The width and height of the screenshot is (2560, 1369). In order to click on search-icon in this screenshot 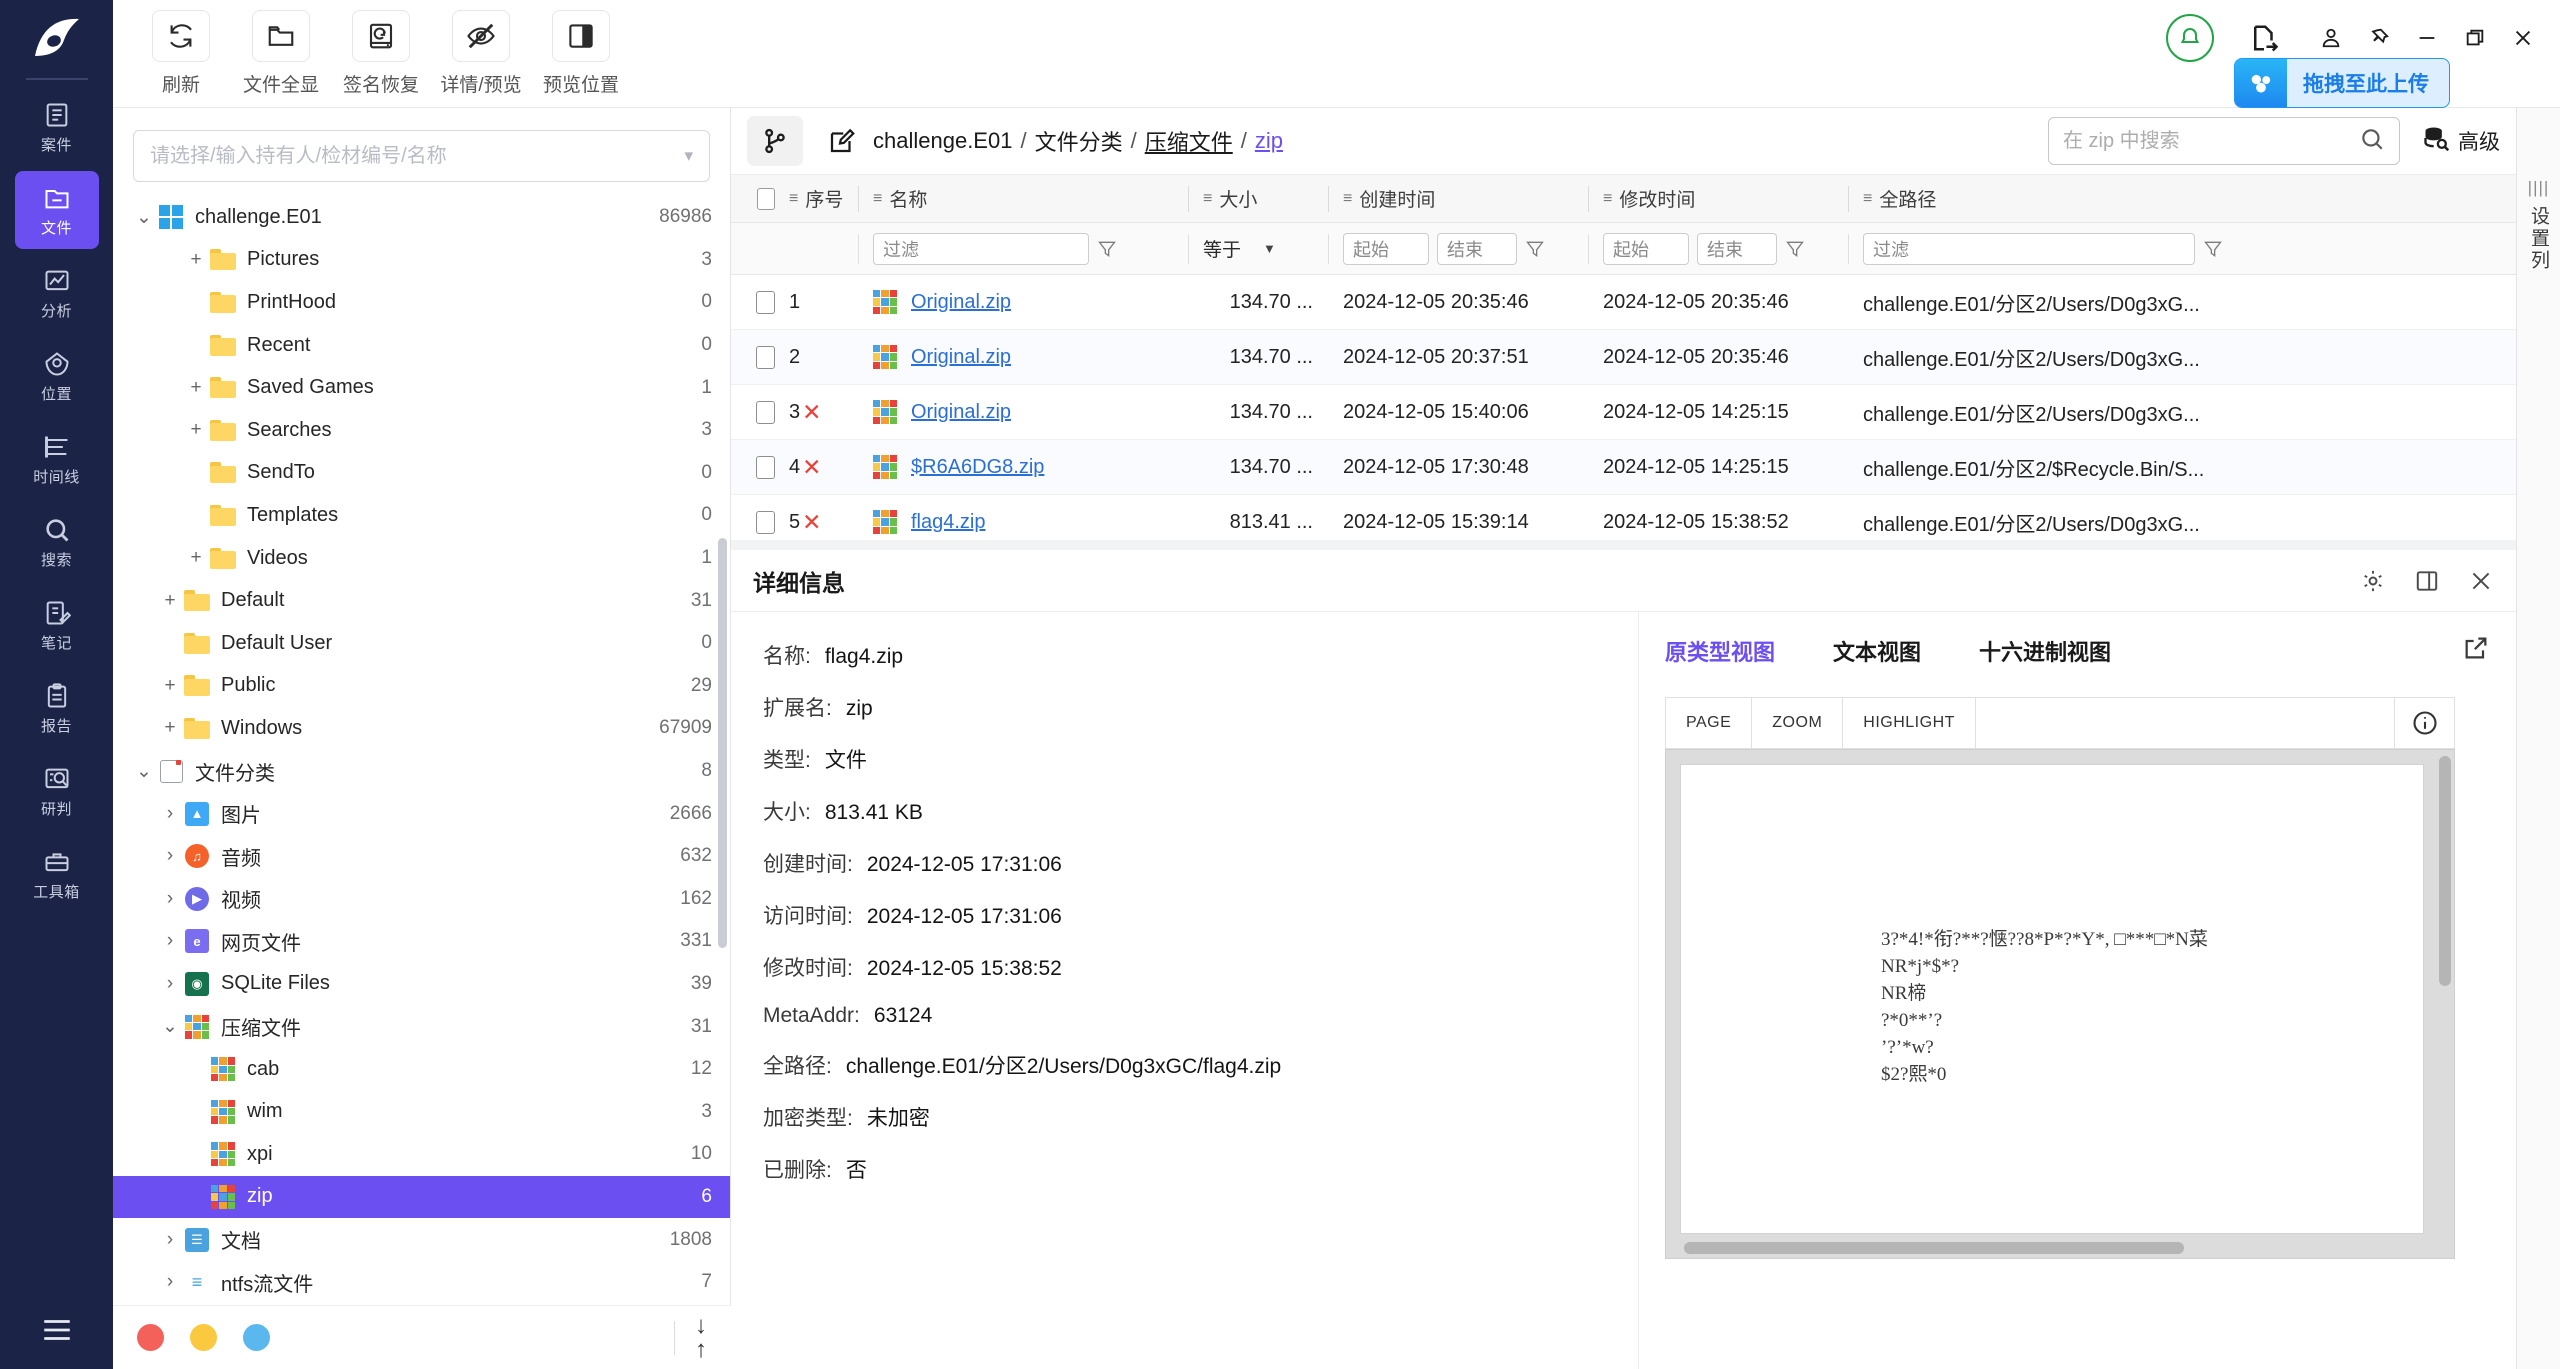, I will do `click(2372, 141)`.